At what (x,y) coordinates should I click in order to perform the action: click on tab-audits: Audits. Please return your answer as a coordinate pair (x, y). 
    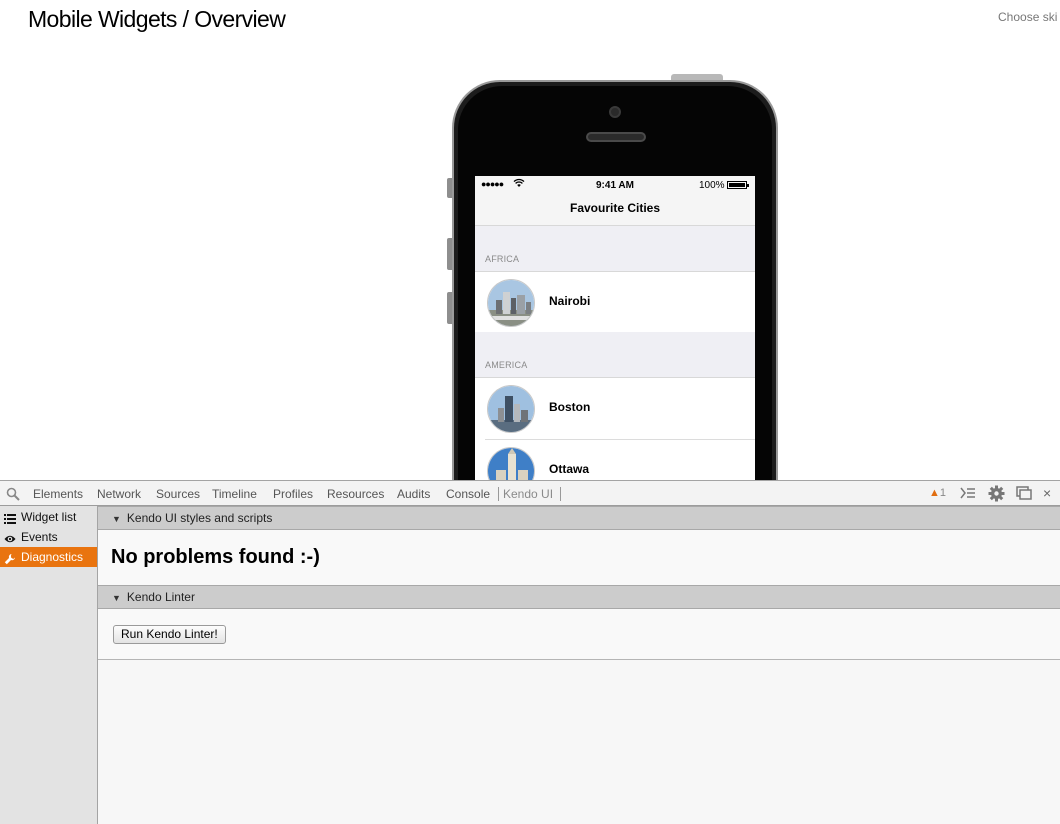
    Looking at the image, I should click on (413, 494).